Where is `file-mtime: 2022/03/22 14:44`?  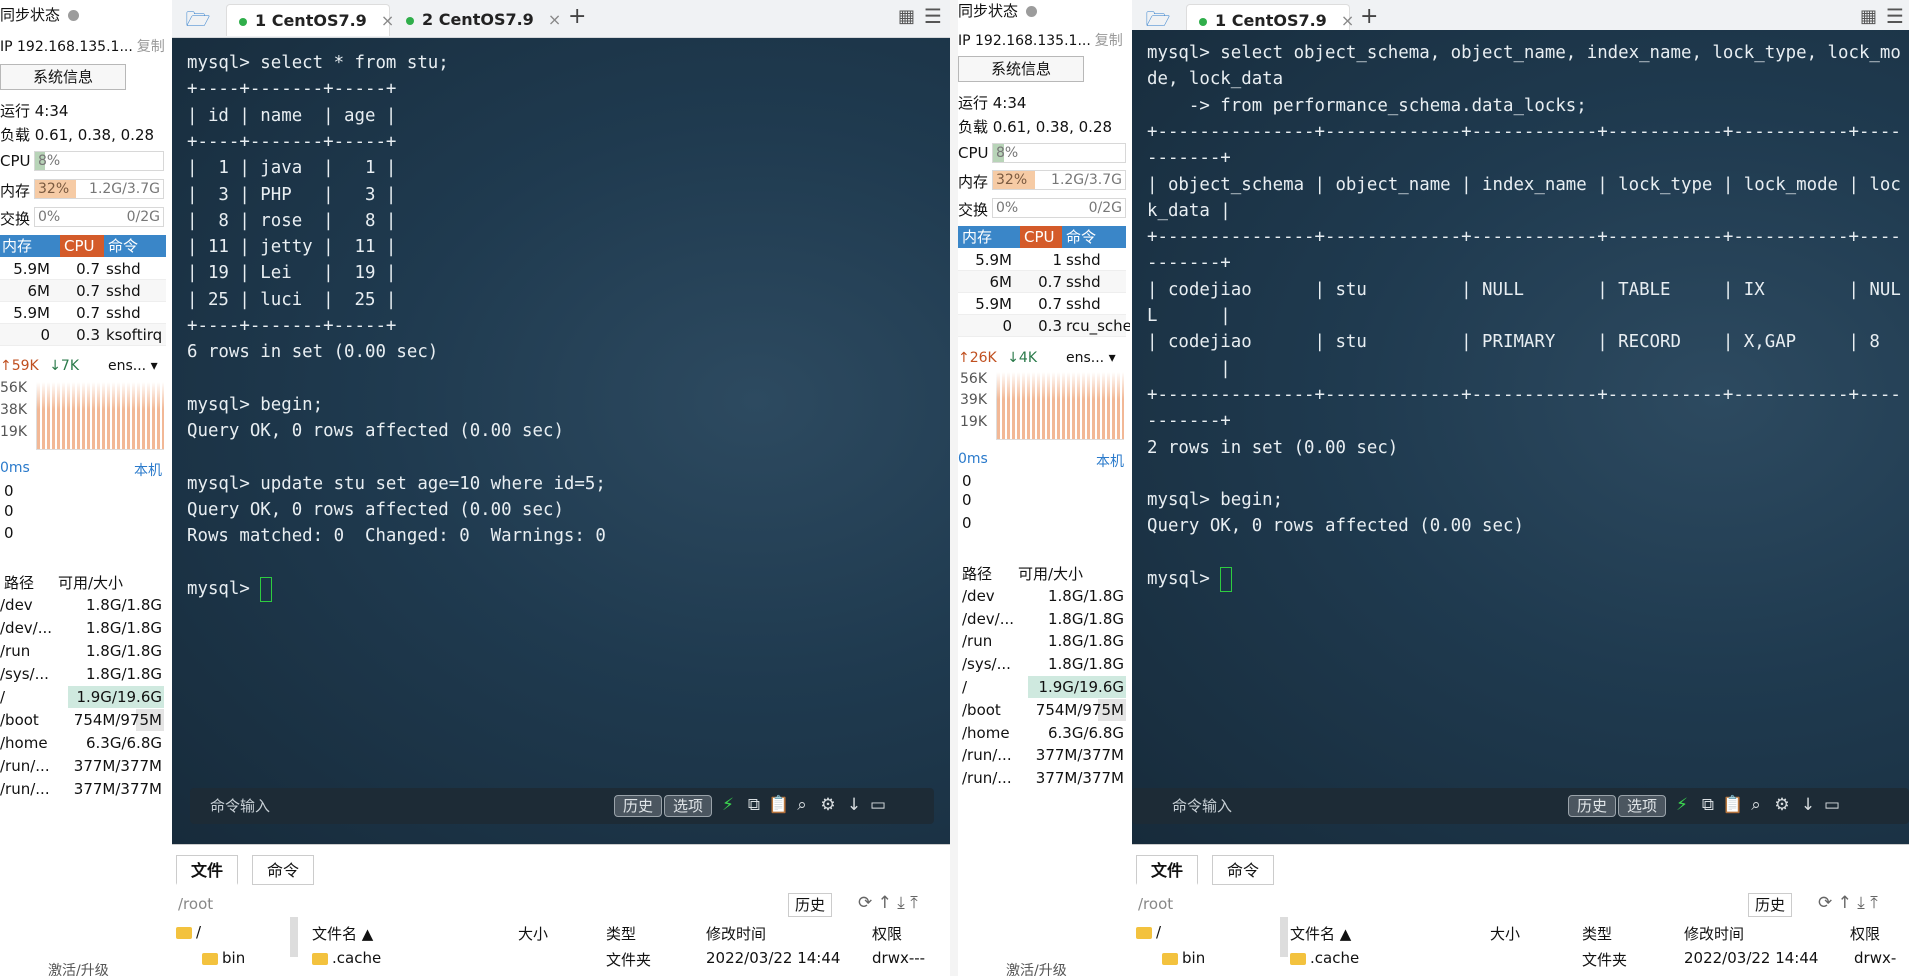 file-mtime: 2022/03/22 14:44 is located at coordinates (773, 958).